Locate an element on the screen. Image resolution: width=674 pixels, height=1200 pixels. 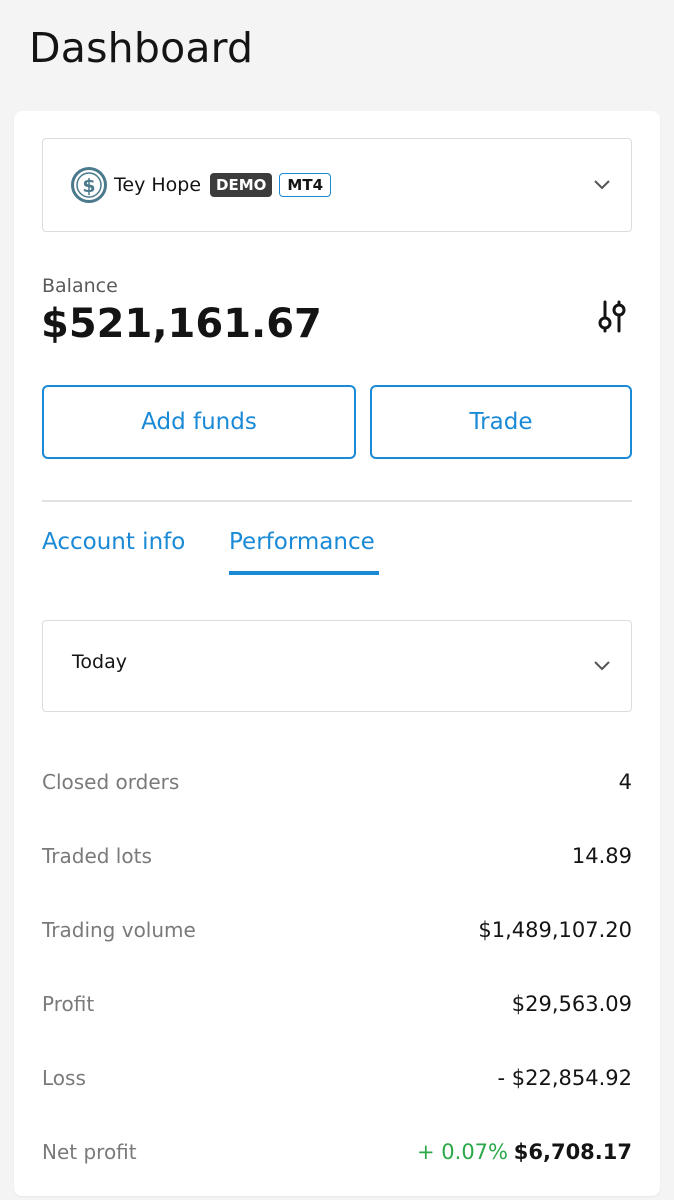
period-value: Today is located at coordinates (99, 662).